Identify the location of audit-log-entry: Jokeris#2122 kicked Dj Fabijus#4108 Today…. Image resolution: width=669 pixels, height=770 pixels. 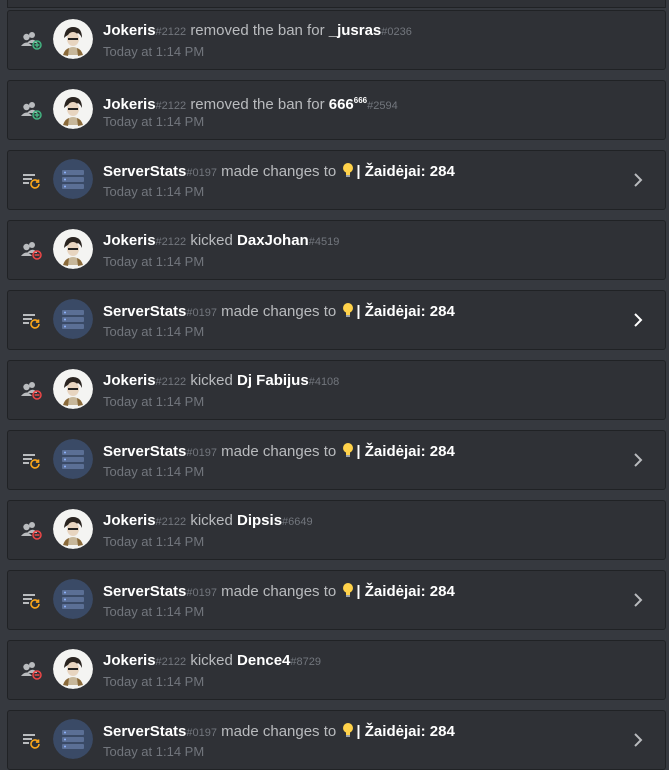
(336, 390).